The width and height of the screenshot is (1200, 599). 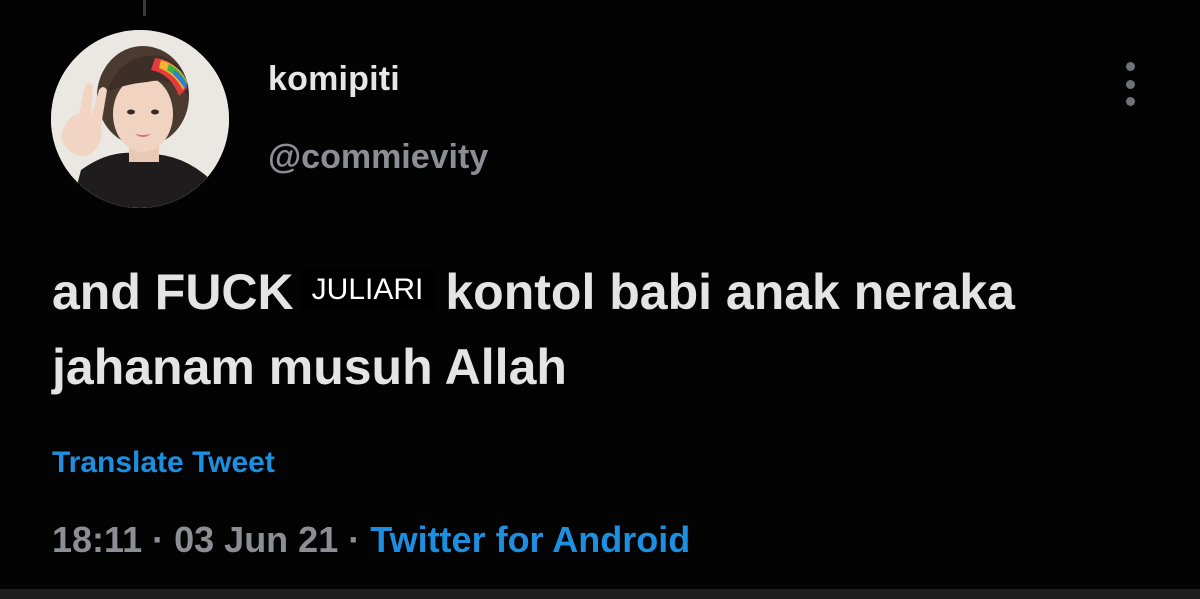 What do you see at coordinates (163, 463) in the screenshot?
I see `translate-tweet-link: Translate Tweet` at bounding box center [163, 463].